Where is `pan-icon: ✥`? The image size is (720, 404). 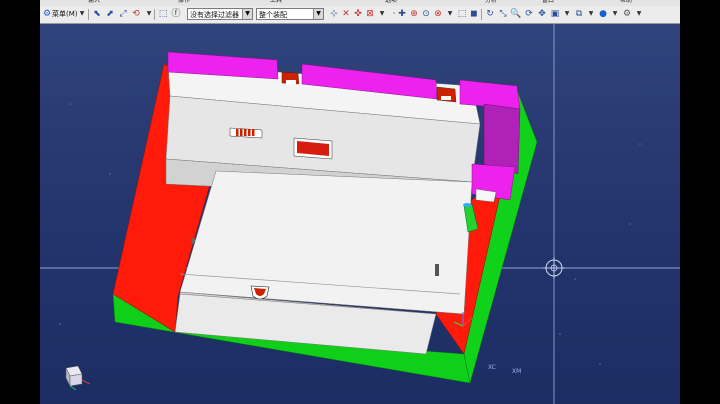 pan-icon: ✥ is located at coordinates (542, 14).